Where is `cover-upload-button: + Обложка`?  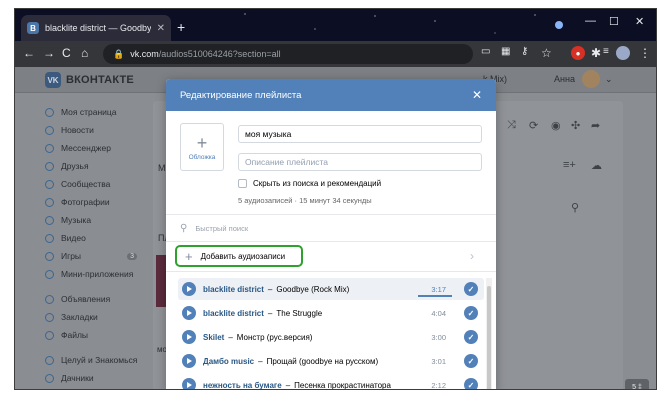
cover-upload-button: + Обложка is located at coordinates (202, 147).